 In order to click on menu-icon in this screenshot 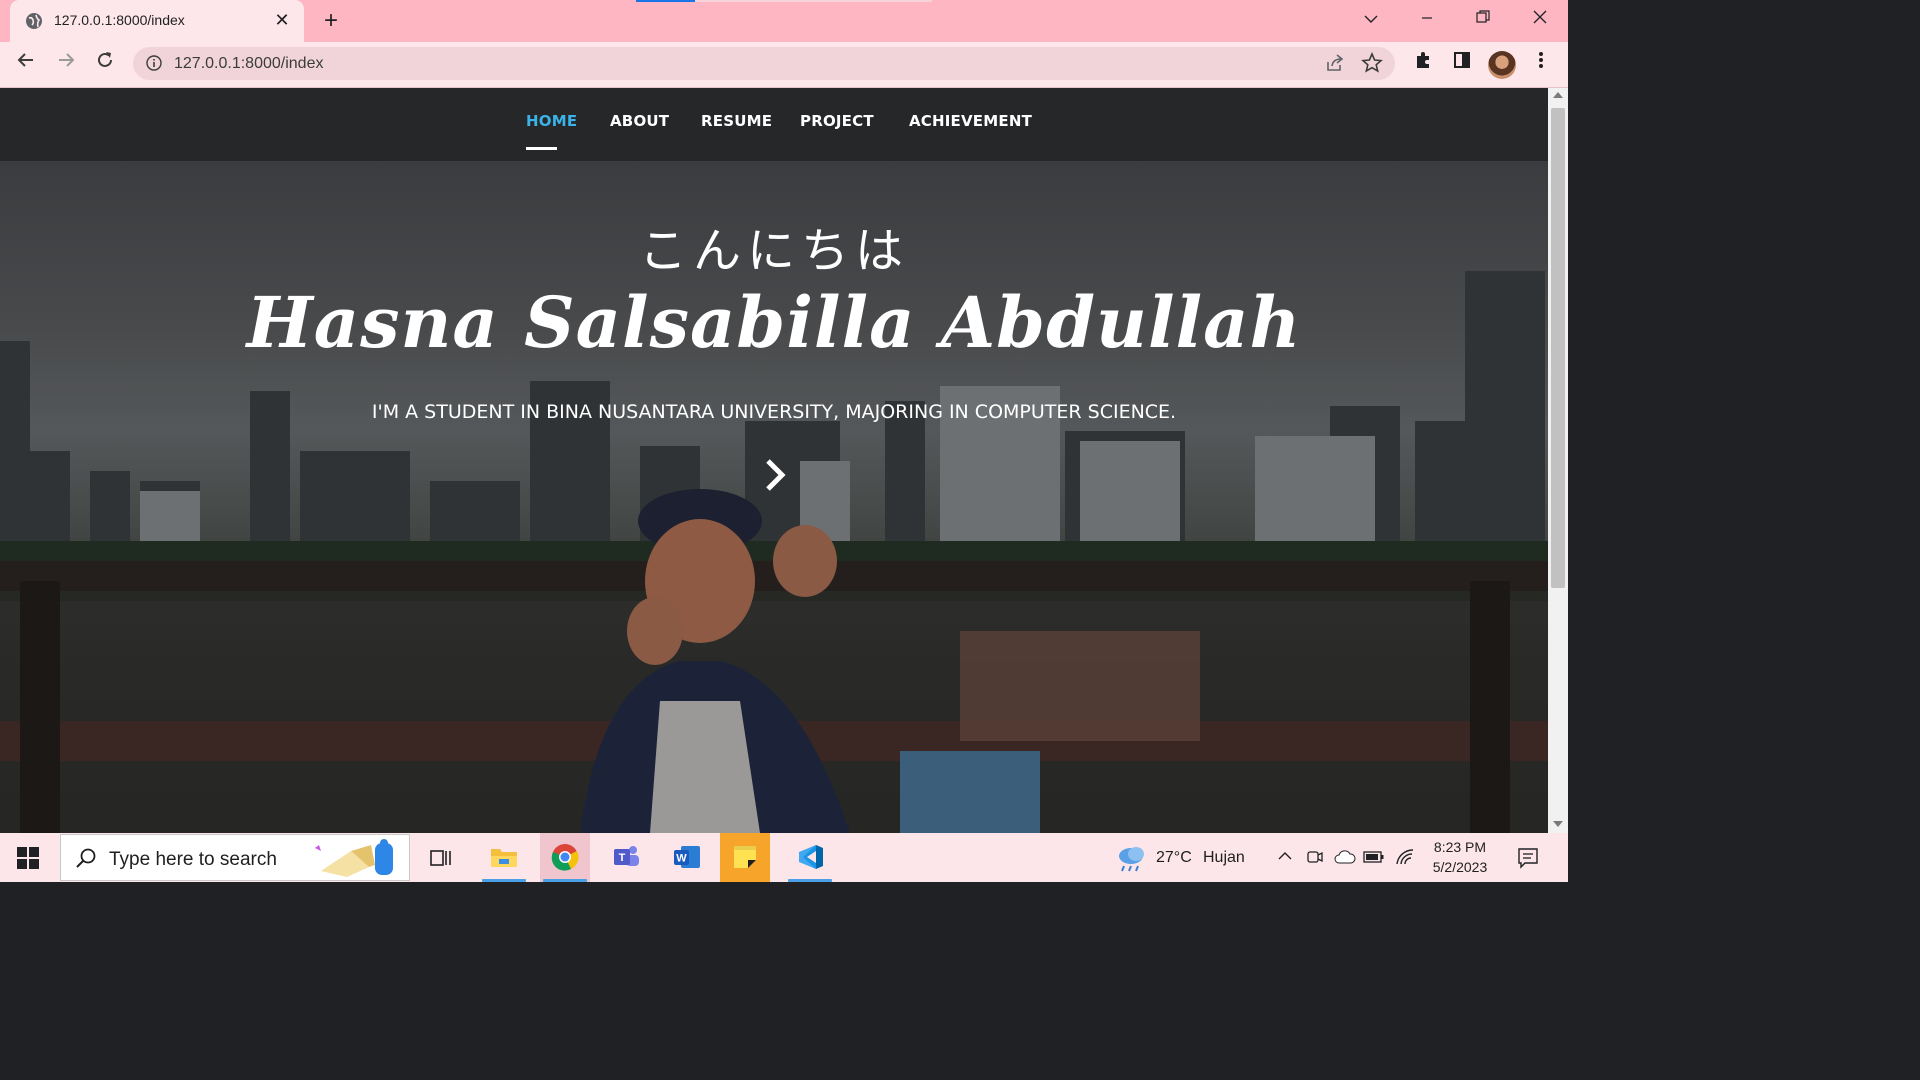, I will do `click(1541, 64)`.